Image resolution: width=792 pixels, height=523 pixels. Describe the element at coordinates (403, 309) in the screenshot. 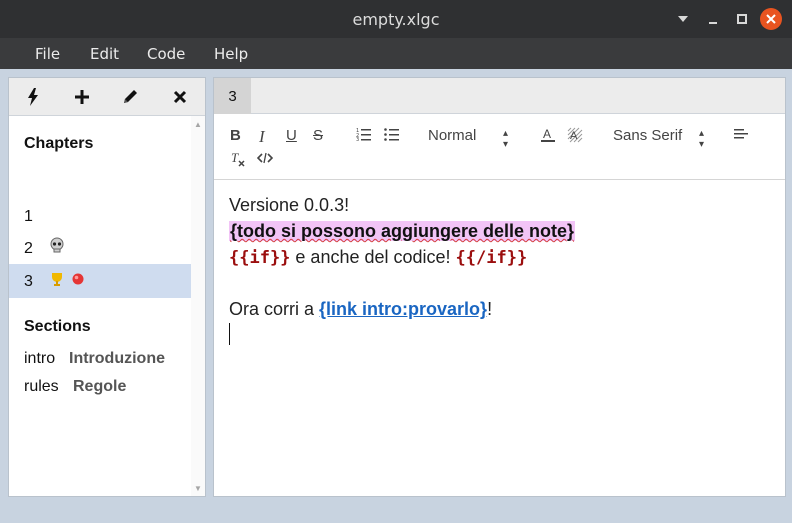

I see `intro-link: {link intro:provarlo}` at that location.